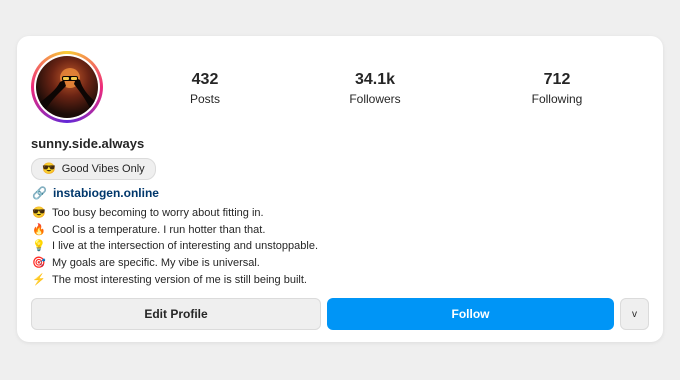 The width and height of the screenshot is (680, 380). I want to click on profile-stats: 432 Posts 34.1k Followers 712 Following, so click(340, 91).